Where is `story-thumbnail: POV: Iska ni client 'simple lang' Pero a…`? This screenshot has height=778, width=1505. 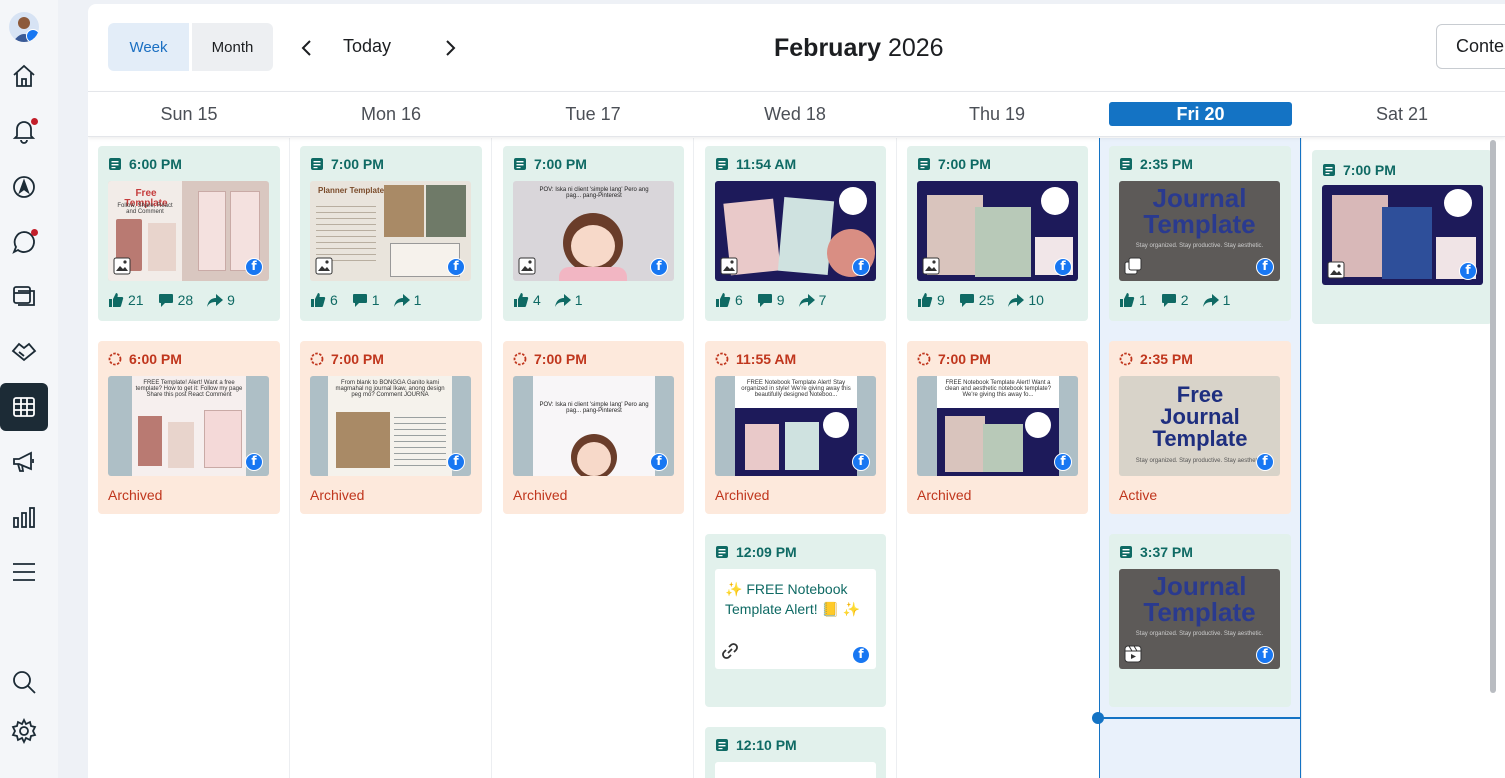 story-thumbnail: POV: Iska ni client 'simple lang' Pero a… is located at coordinates (593, 426).